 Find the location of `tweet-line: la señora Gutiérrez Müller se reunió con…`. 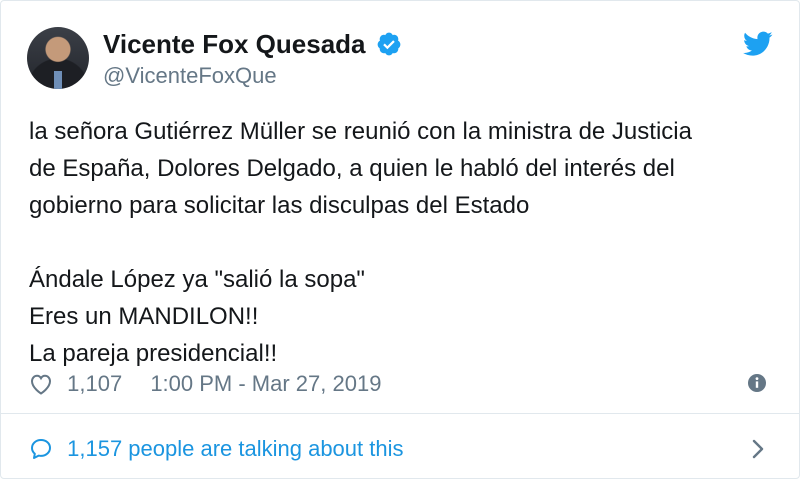

tweet-line: la señora Gutiérrez Müller se reunió con… is located at coordinates (360, 131).